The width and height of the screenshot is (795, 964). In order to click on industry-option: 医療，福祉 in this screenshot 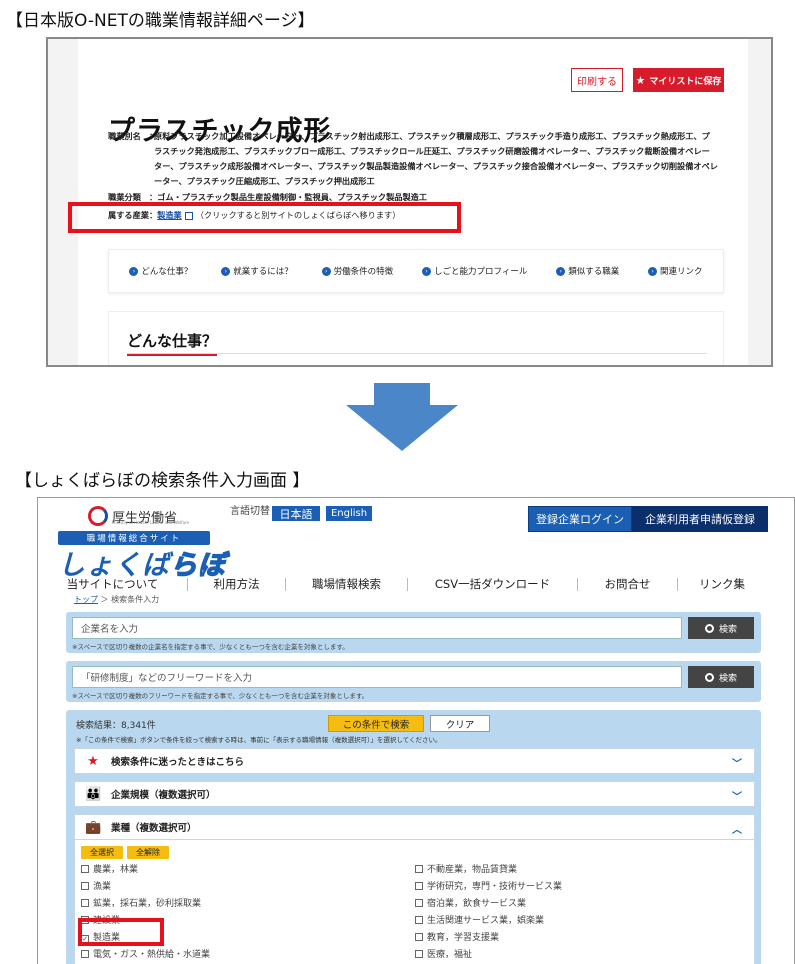, I will do `click(488, 955)`.